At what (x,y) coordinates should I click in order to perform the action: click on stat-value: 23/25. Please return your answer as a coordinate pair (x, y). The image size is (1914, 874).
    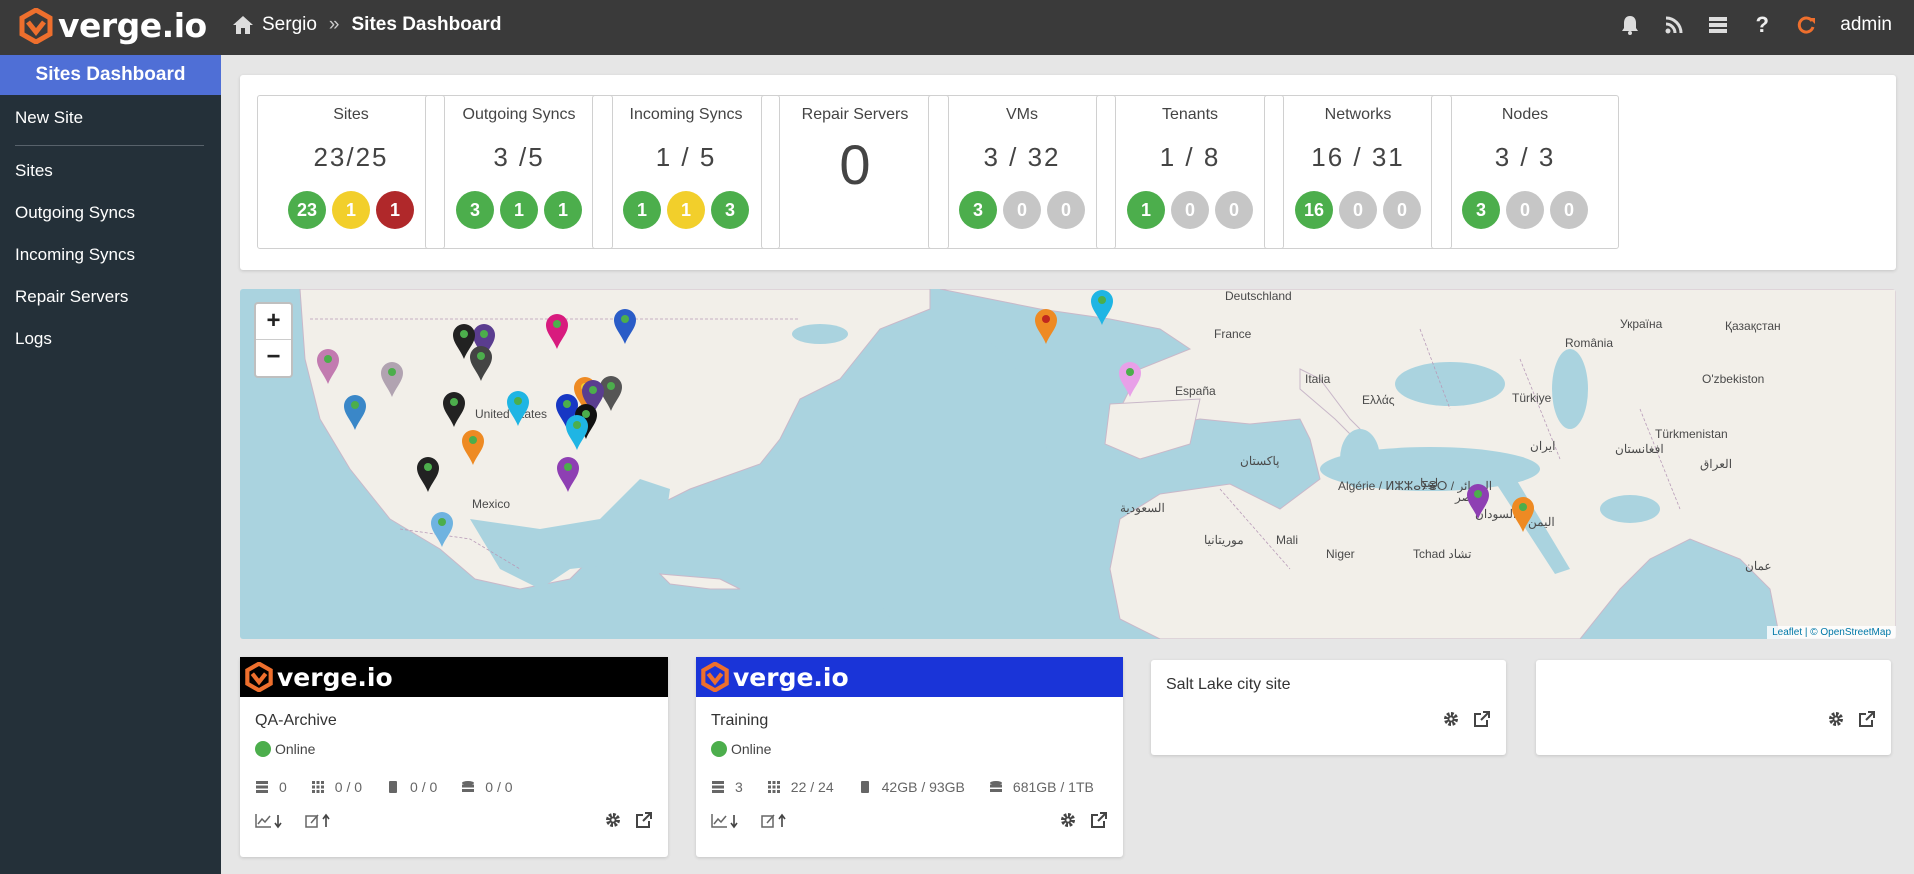
    Looking at the image, I should click on (351, 157).